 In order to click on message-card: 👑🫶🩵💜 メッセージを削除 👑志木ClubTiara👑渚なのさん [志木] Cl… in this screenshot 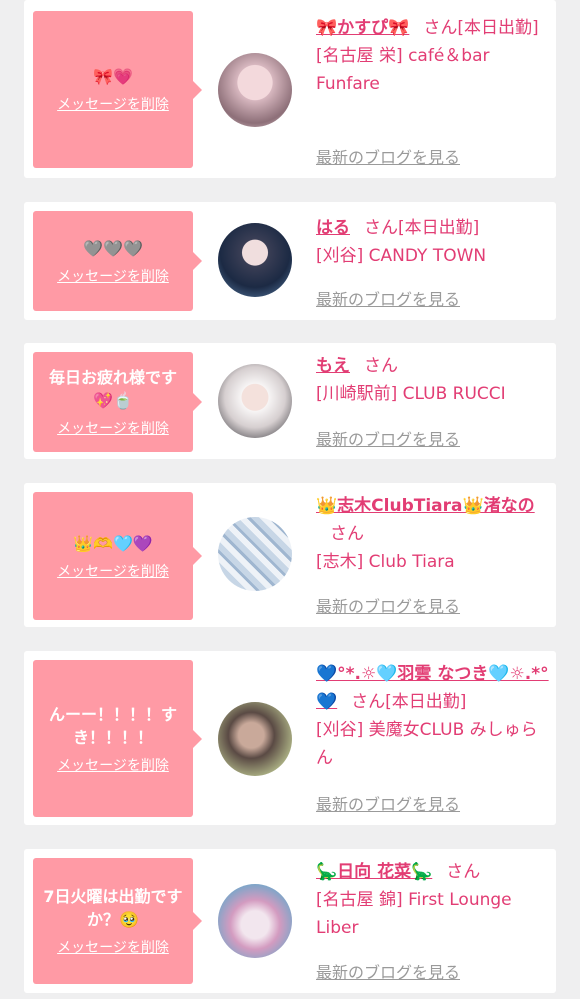, I will do `click(290, 555)`.